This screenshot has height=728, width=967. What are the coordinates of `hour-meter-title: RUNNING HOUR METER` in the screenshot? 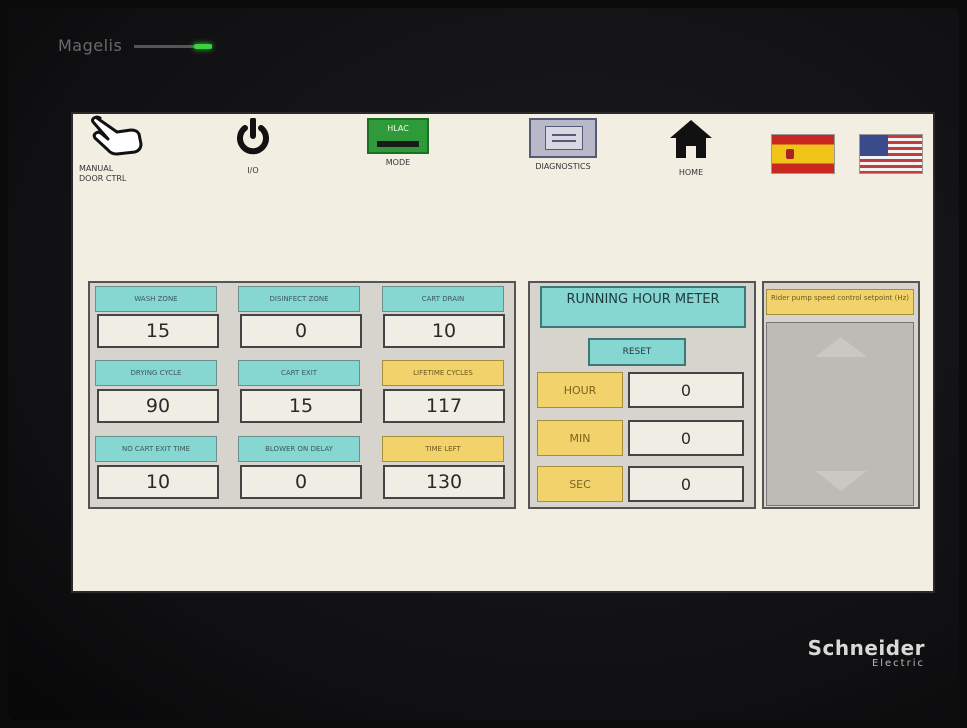 It's located at (643, 307).